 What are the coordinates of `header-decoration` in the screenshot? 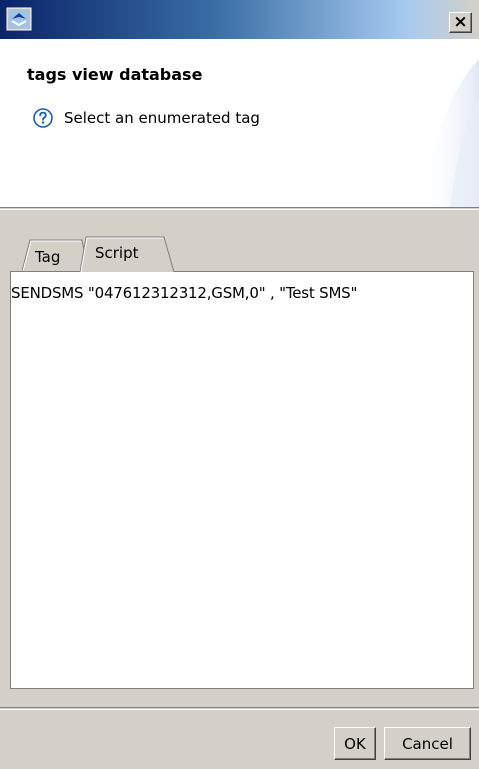 It's located at (449, 133).